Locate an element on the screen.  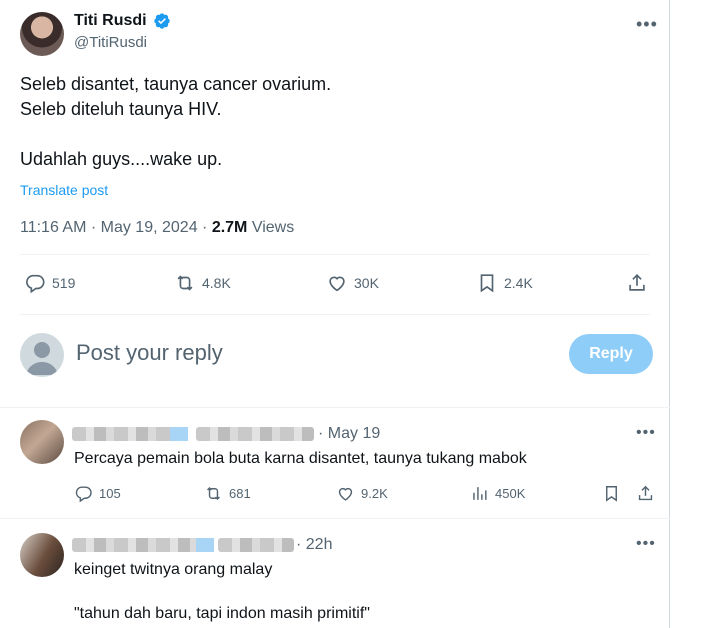
repost-button: 681 is located at coordinates (227, 493).